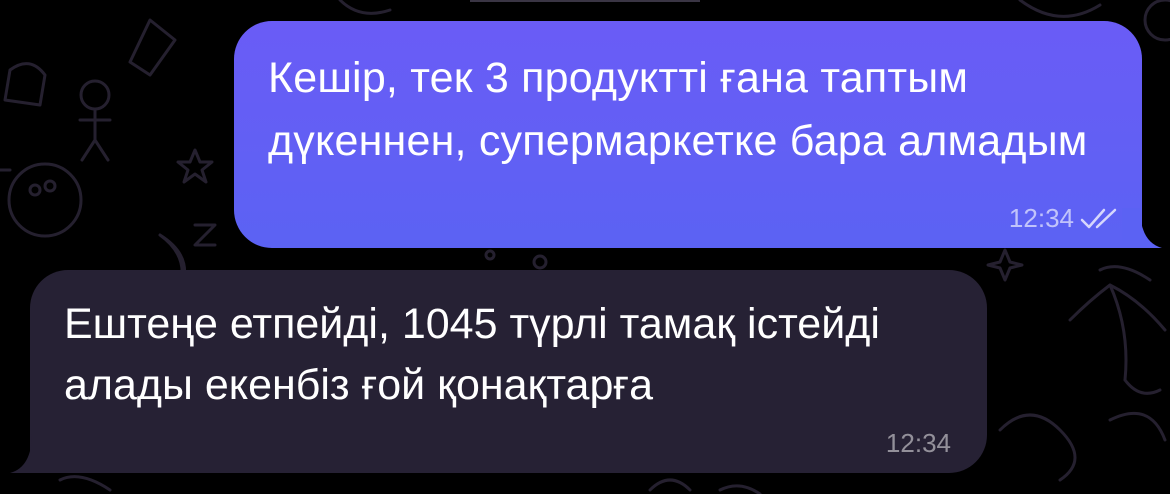 The height and width of the screenshot is (494, 1170). What do you see at coordinates (540, 262) in the screenshot?
I see `dot-doodle` at bounding box center [540, 262].